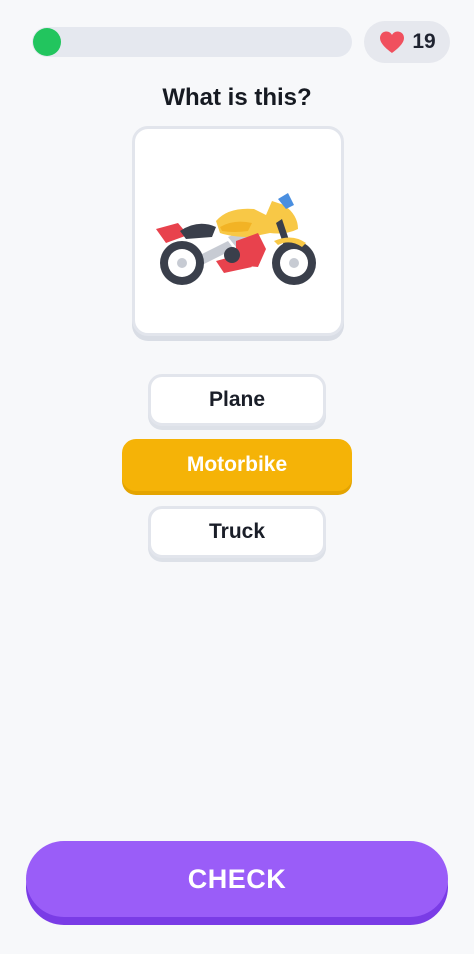  I want to click on question-image-card, so click(238, 231).